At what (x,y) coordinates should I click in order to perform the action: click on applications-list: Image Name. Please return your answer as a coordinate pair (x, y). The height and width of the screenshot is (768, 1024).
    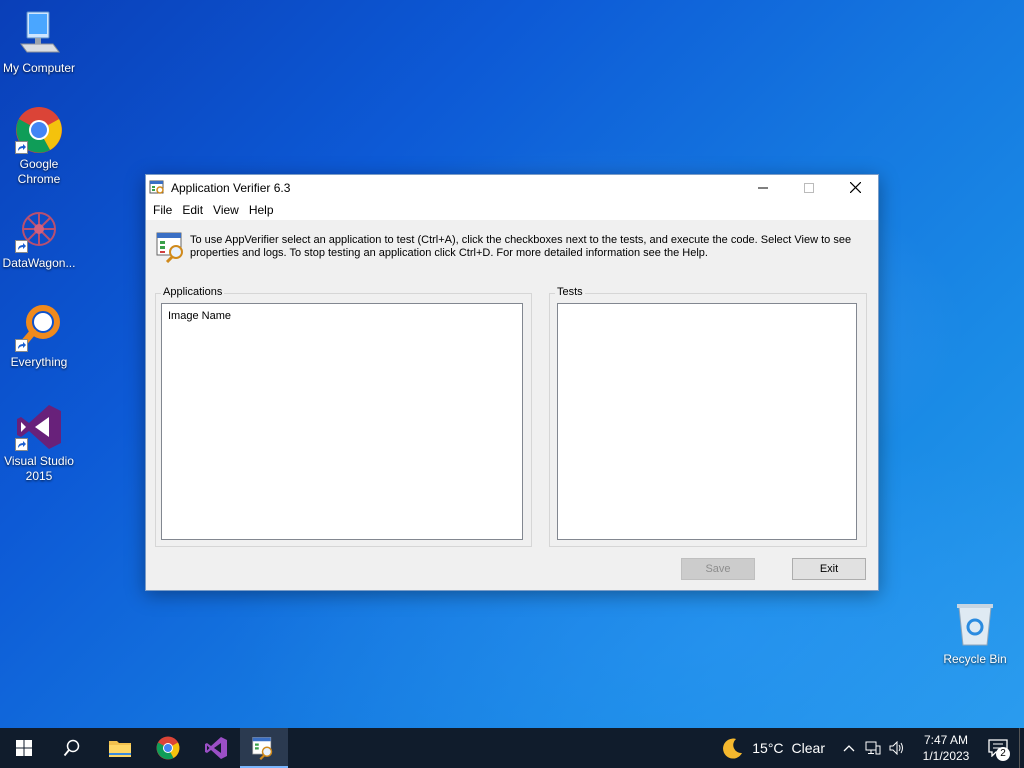
    Looking at the image, I should click on (342, 421).